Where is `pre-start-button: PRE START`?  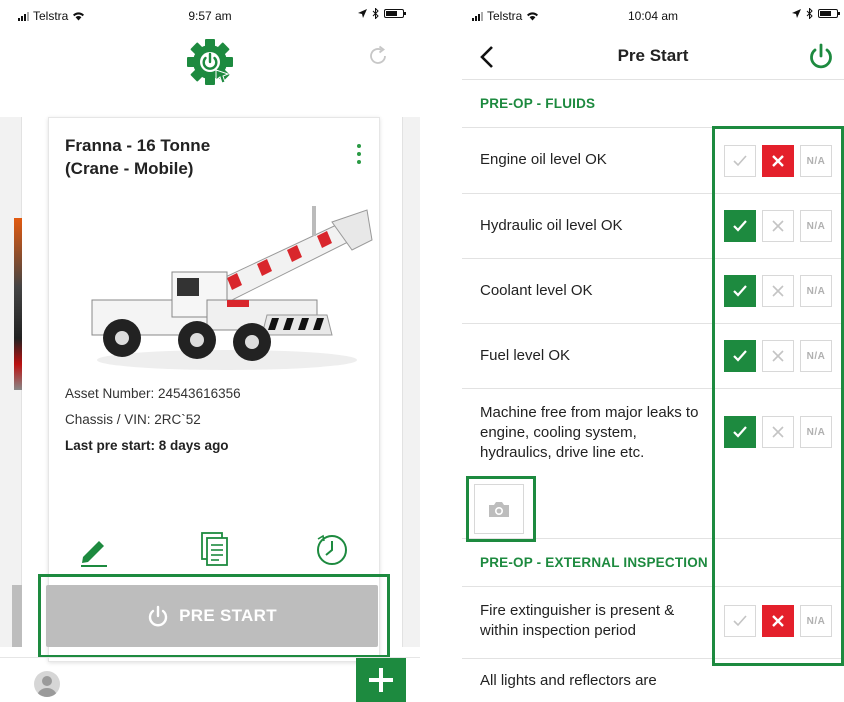
pre-start-button: PRE START is located at coordinates (212, 616).